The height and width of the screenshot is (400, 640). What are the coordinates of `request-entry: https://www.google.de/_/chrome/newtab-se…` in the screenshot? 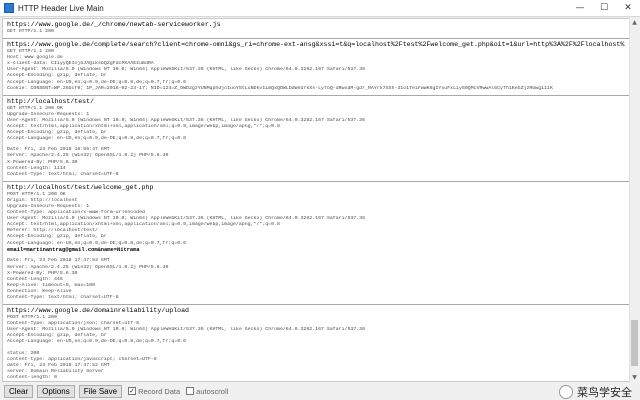 It's located at (316, 29).